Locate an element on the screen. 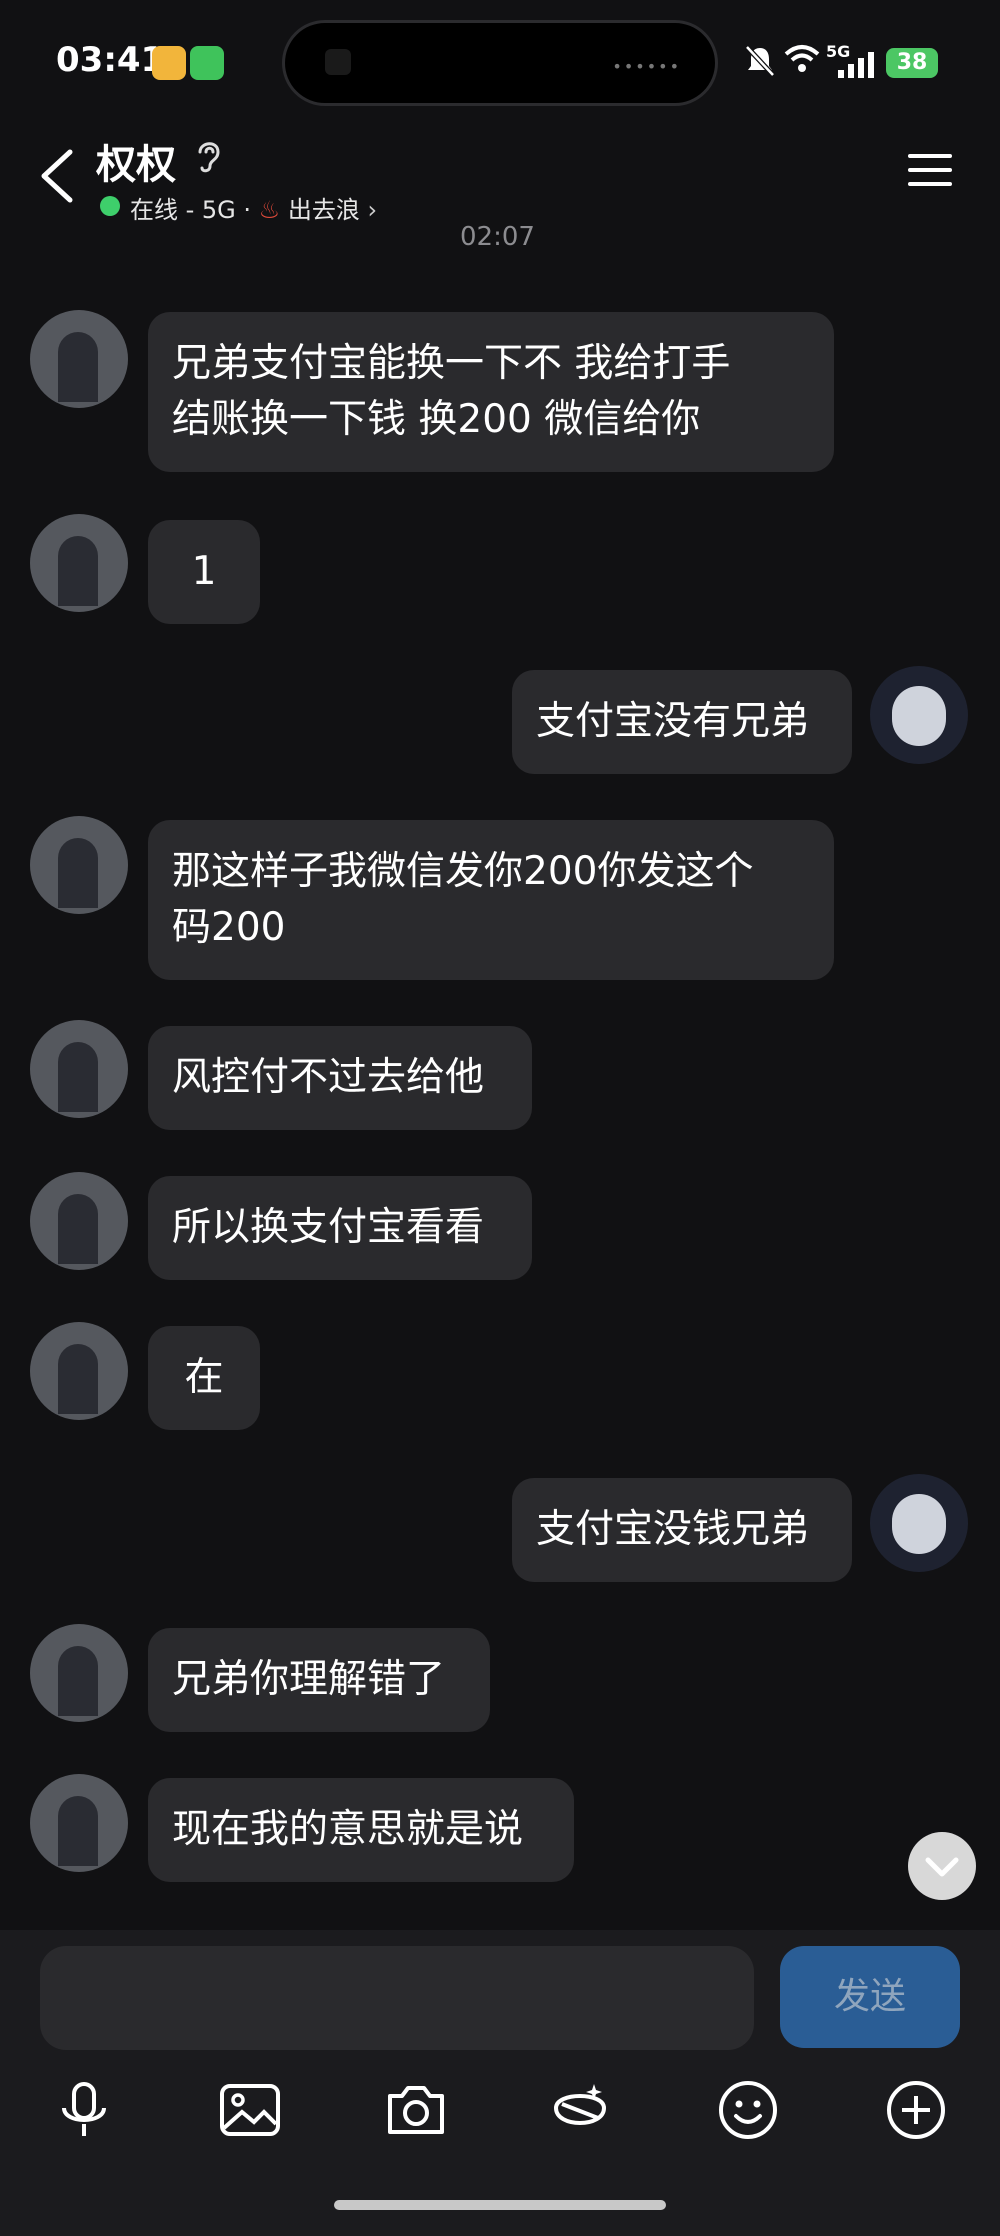 This screenshot has height=2236, width=1000. ear-icon is located at coordinates (209, 156).